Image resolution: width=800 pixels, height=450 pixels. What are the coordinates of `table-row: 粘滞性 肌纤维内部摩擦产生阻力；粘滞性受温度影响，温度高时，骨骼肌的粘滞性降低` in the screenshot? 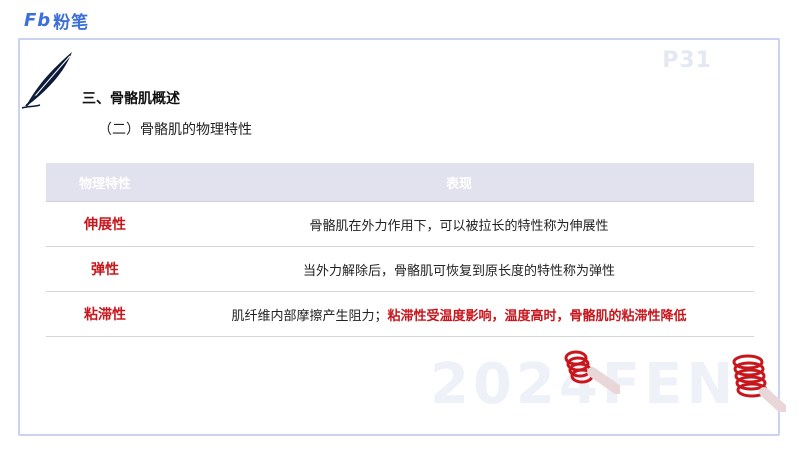 It's located at (400, 314).